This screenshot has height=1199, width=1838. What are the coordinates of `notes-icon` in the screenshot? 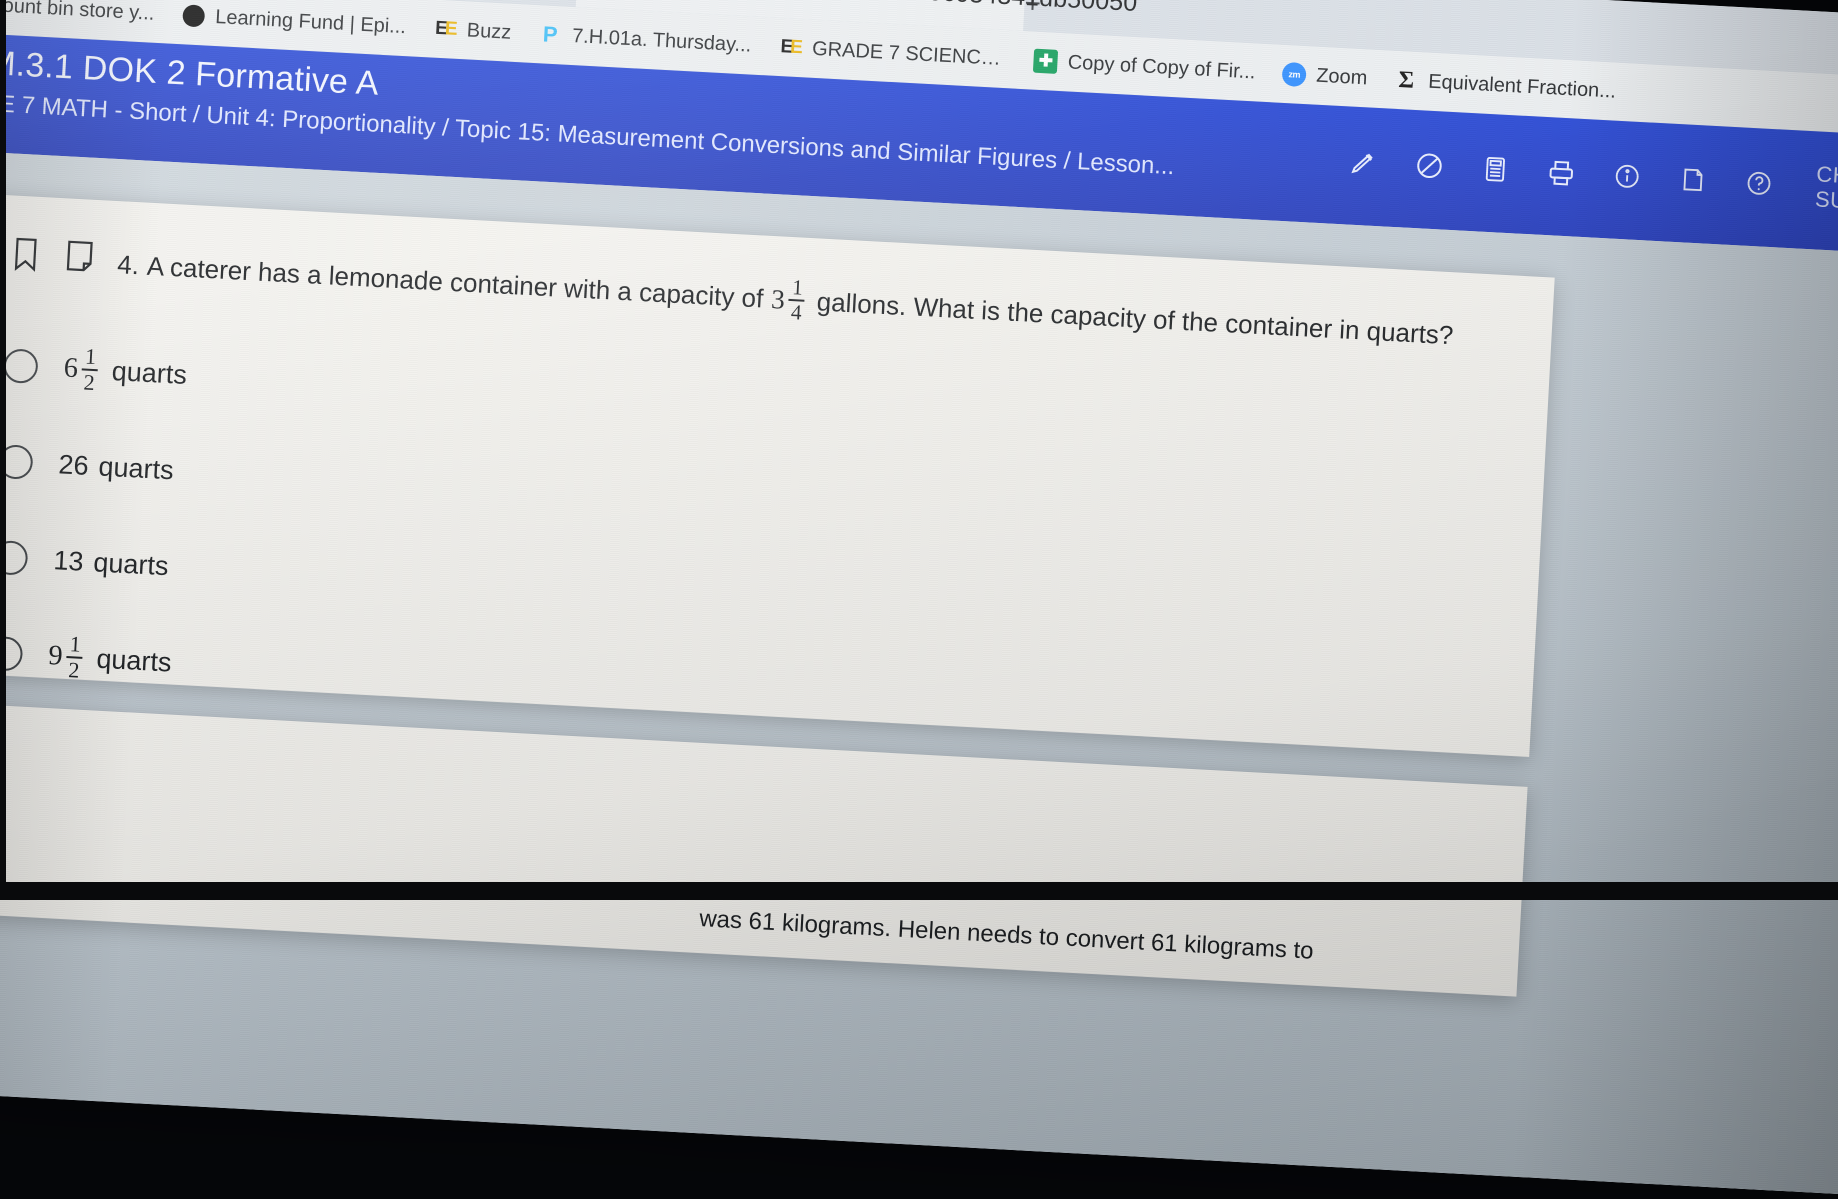 It's located at (1693, 180).